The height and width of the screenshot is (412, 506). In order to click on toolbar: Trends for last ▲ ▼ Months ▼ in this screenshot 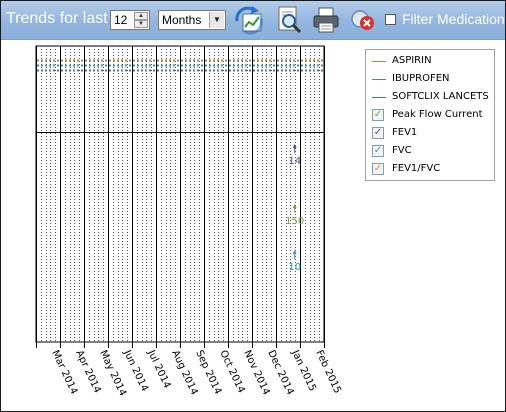, I will do `click(253, 20)`.